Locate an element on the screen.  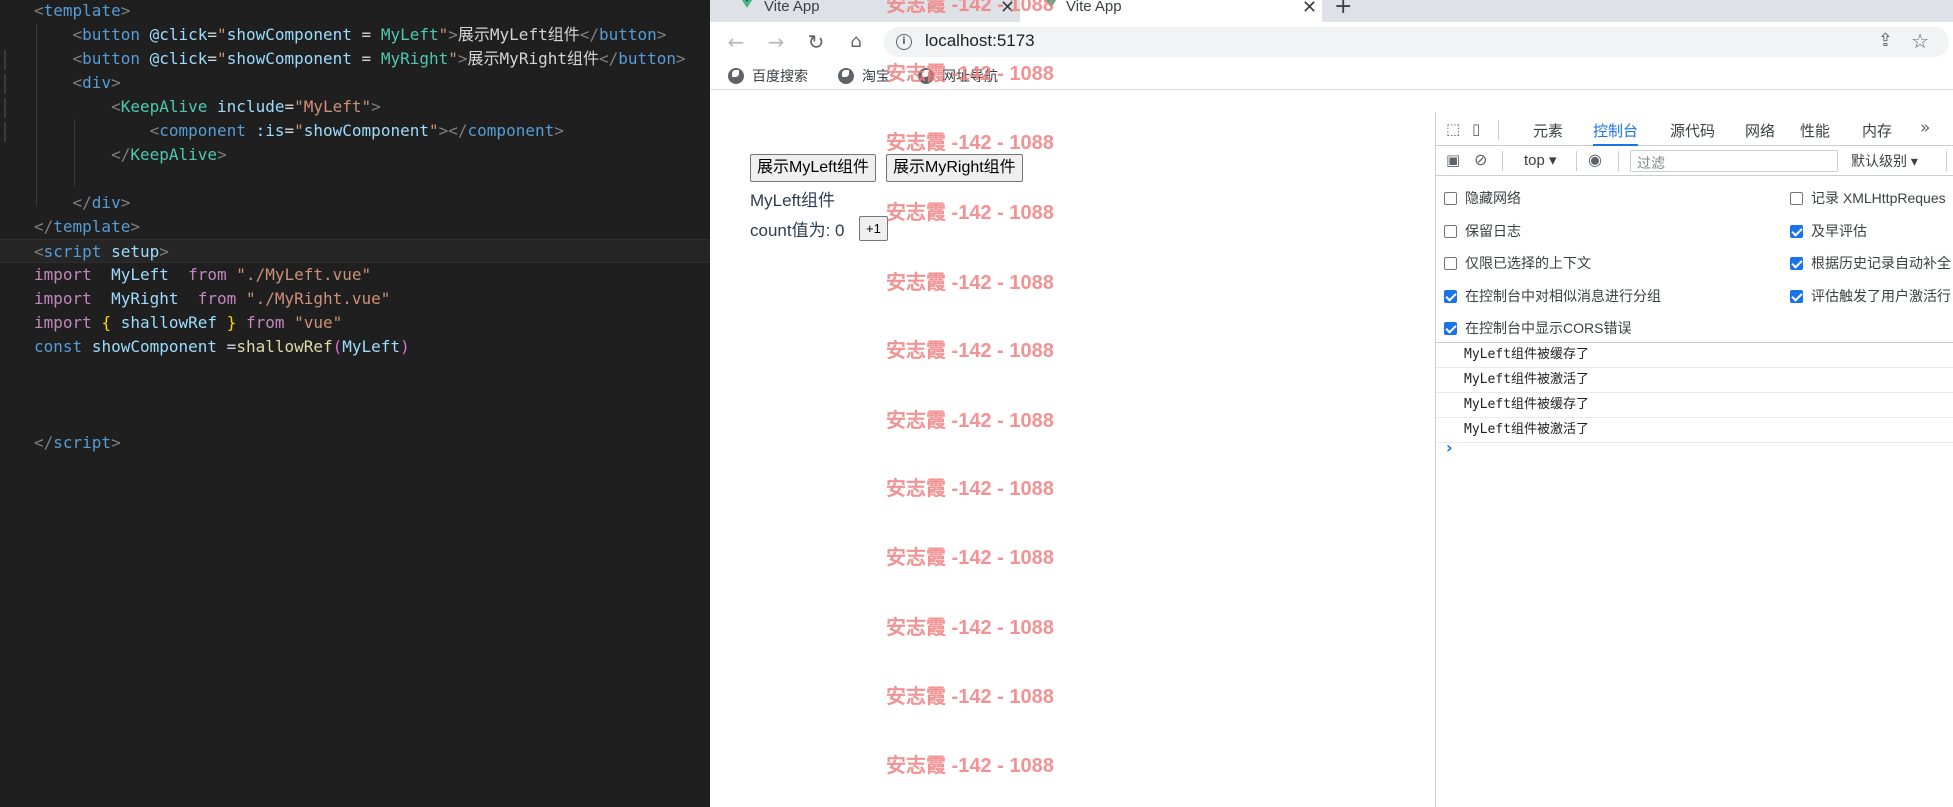
share-icon: ⇪ is located at coordinates (1885, 40).